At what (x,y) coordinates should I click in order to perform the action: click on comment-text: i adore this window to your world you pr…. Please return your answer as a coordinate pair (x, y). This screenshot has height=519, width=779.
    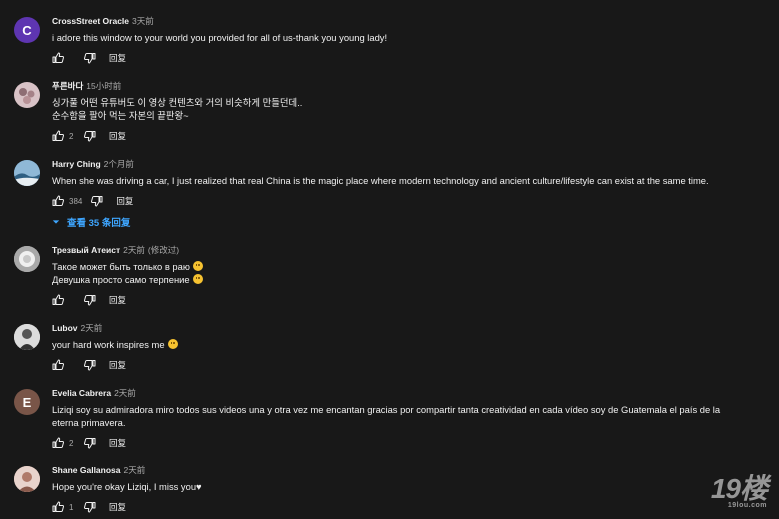
    Looking at the image, I should click on (410, 37).